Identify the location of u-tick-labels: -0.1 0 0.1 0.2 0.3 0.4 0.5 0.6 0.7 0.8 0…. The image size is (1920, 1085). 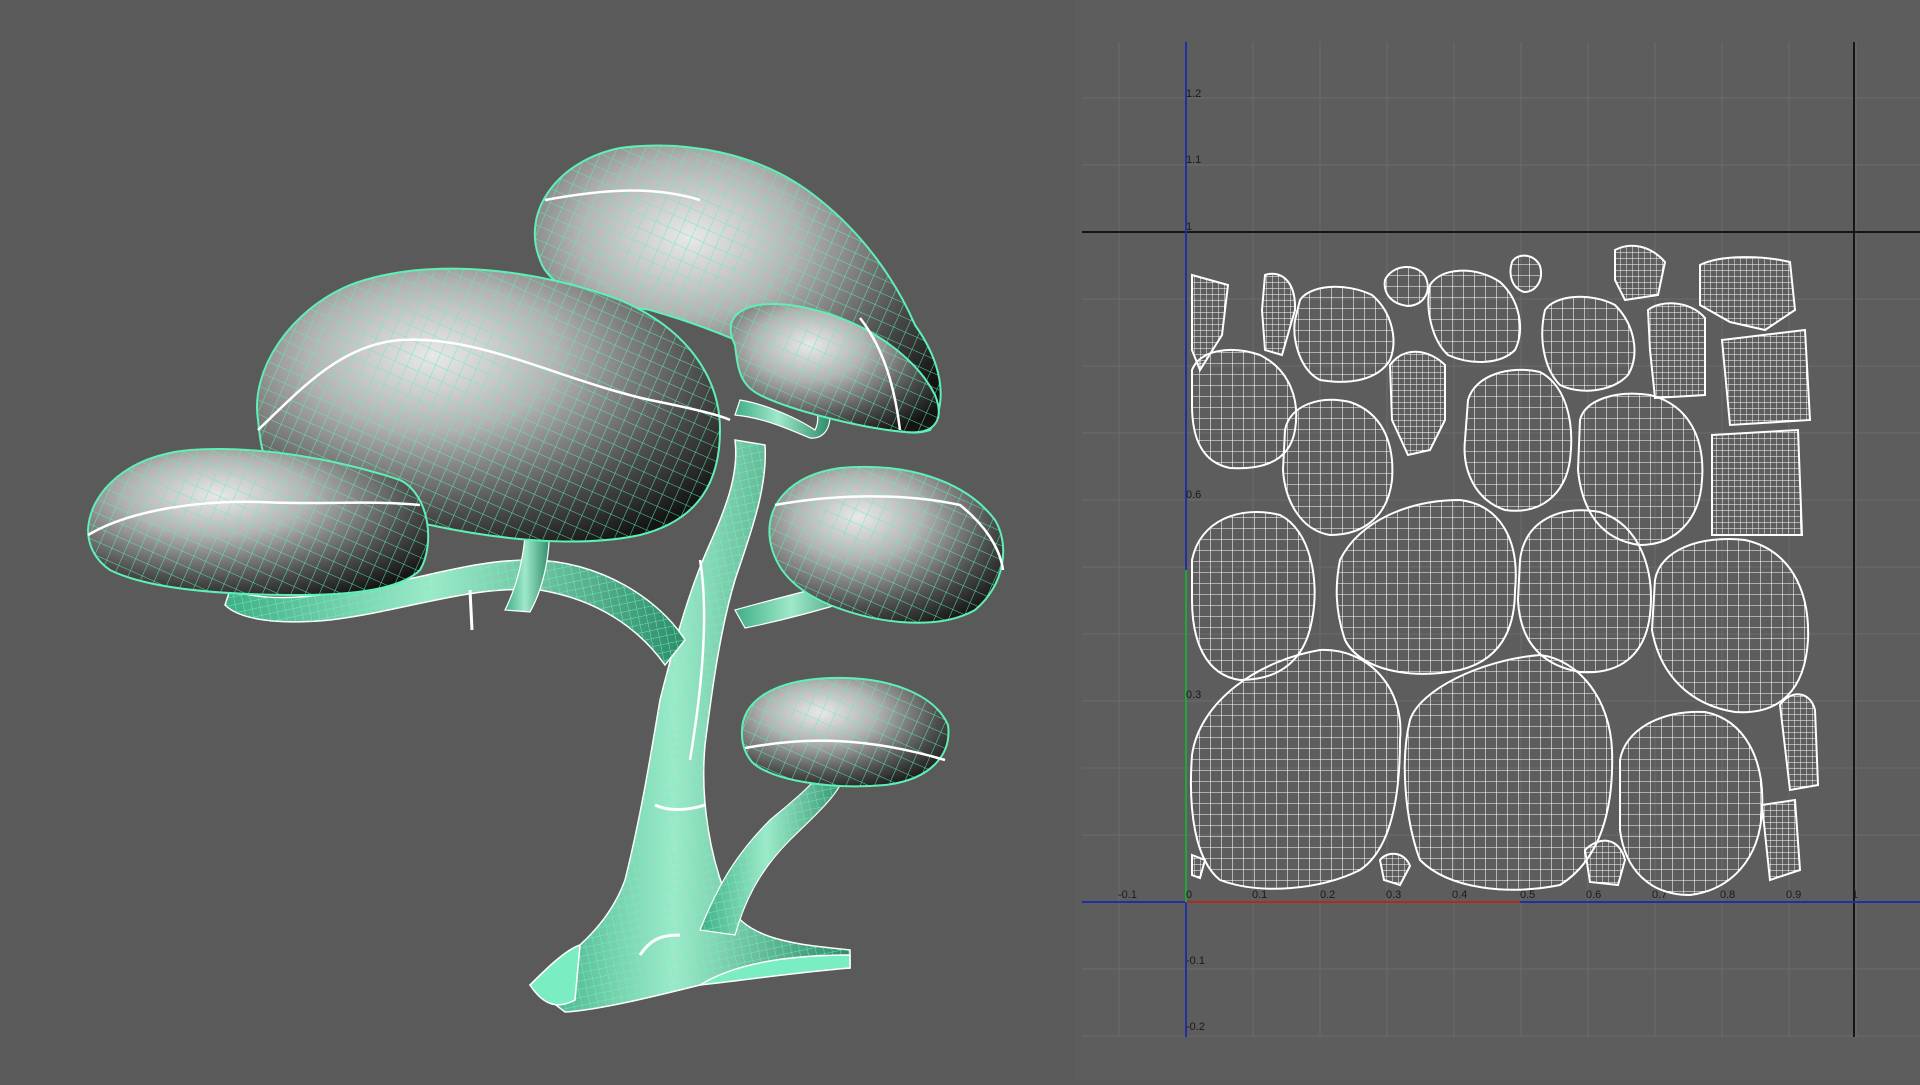
(1488, 895).